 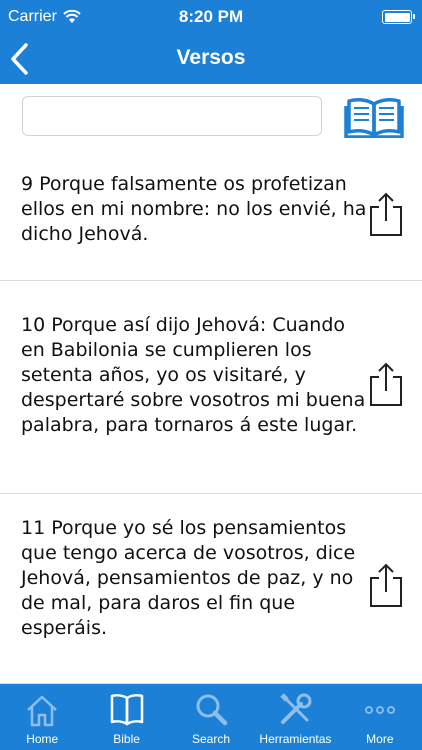 What do you see at coordinates (380, 739) in the screenshot?
I see `tab-label: More` at bounding box center [380, 739].